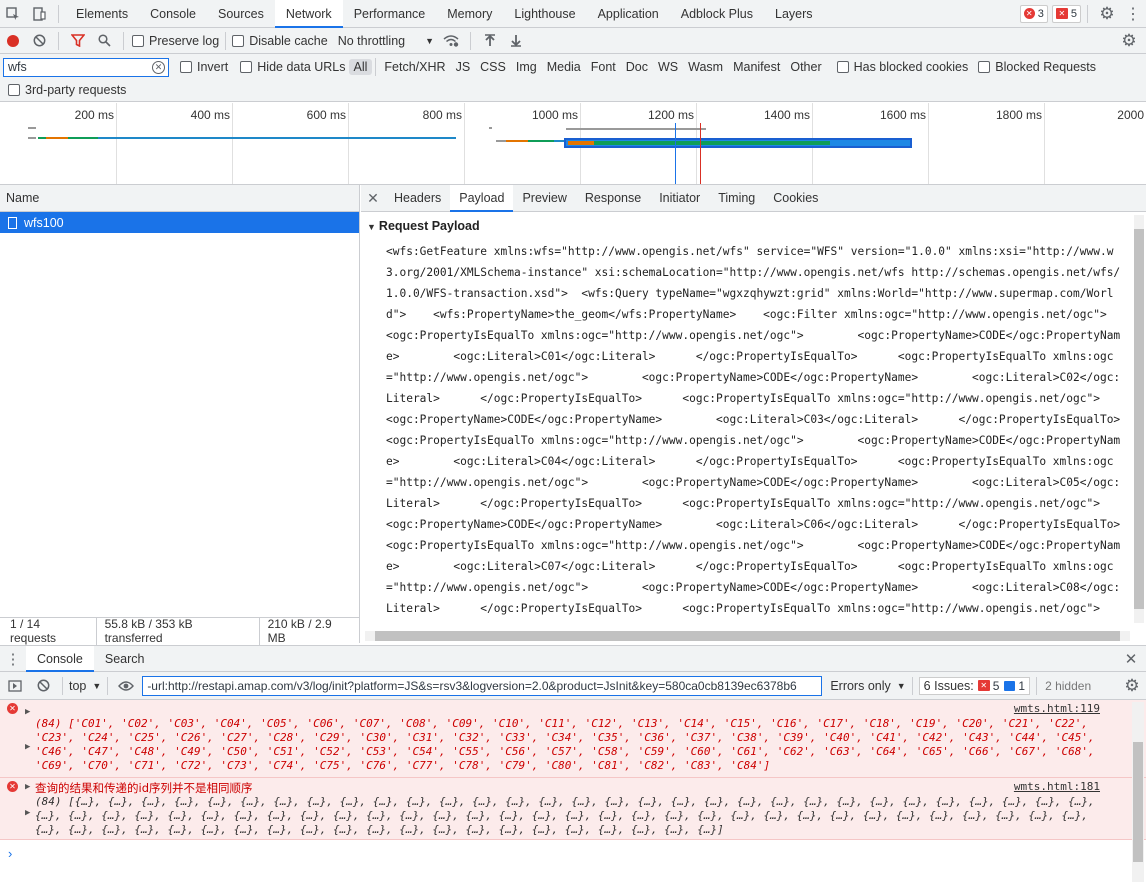 The image size is (1146, 882). What do you see at coordinates (1057, 709) in the screenshot?
I see `message-source-link: wmts.html:119` at bounding box center [1057, 709].